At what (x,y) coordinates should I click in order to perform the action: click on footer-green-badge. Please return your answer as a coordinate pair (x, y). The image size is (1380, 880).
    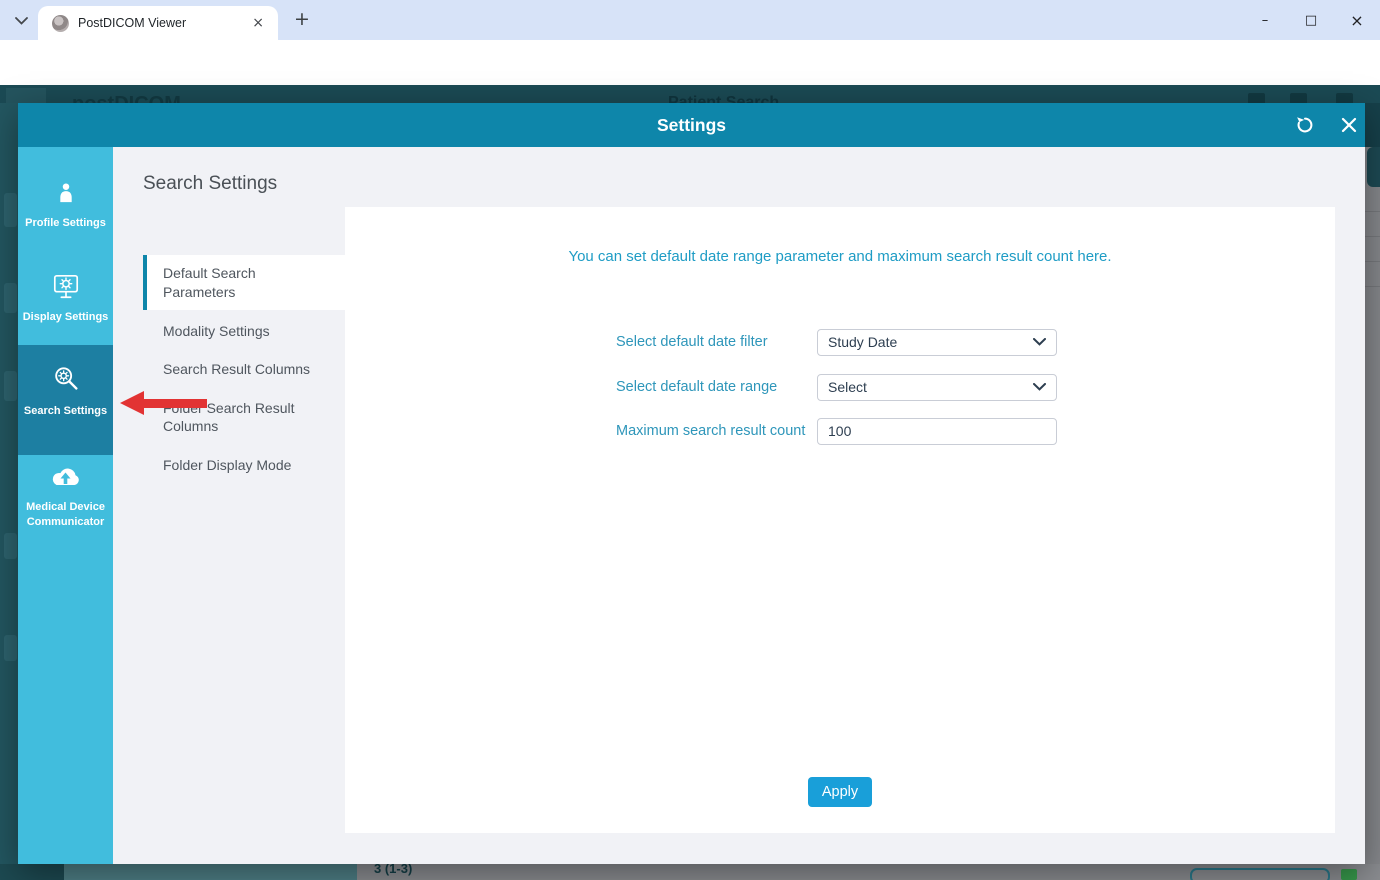
    Looking at the image, I should click on (1349, 874).